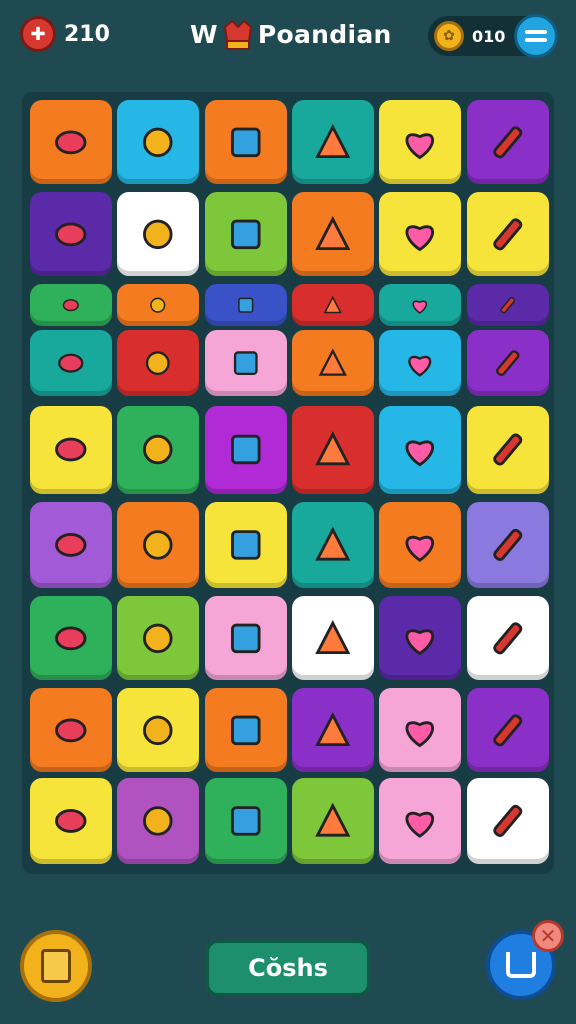 The width and height of the screenshot is (576, 1024). I want to click on title-prefix: W, so click(204, 34).